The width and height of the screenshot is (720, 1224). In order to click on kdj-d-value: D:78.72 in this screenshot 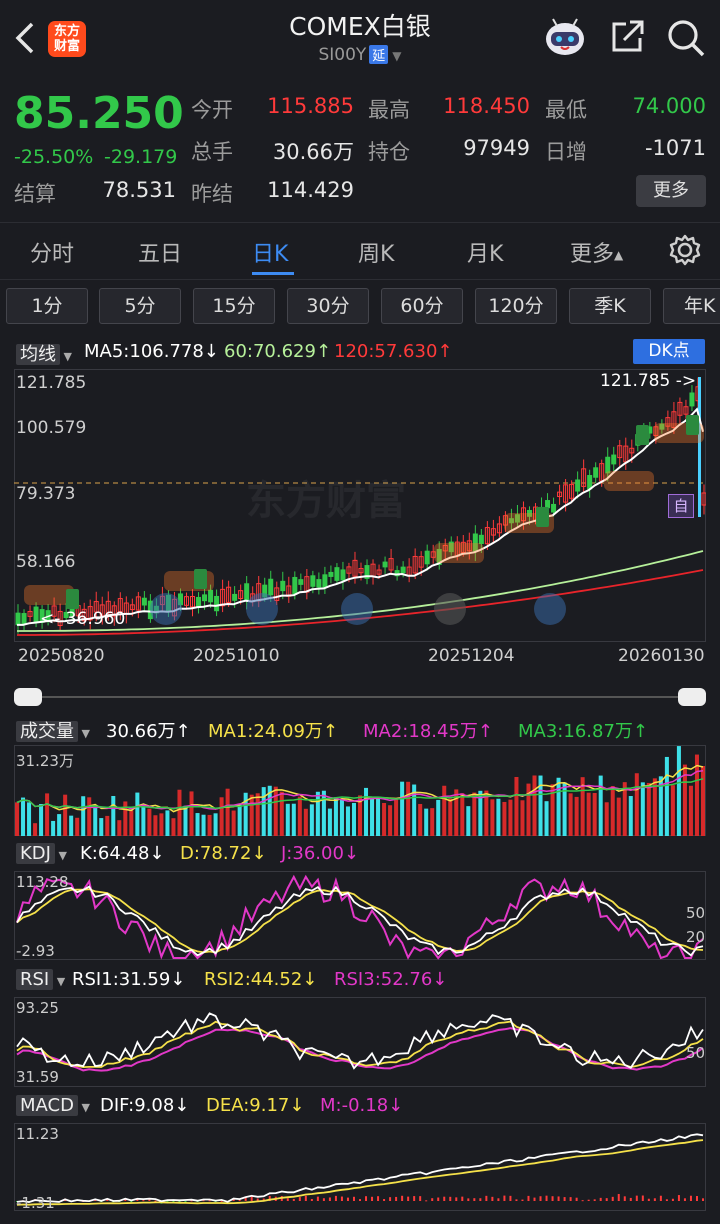, I will do `click(216, 853)`.